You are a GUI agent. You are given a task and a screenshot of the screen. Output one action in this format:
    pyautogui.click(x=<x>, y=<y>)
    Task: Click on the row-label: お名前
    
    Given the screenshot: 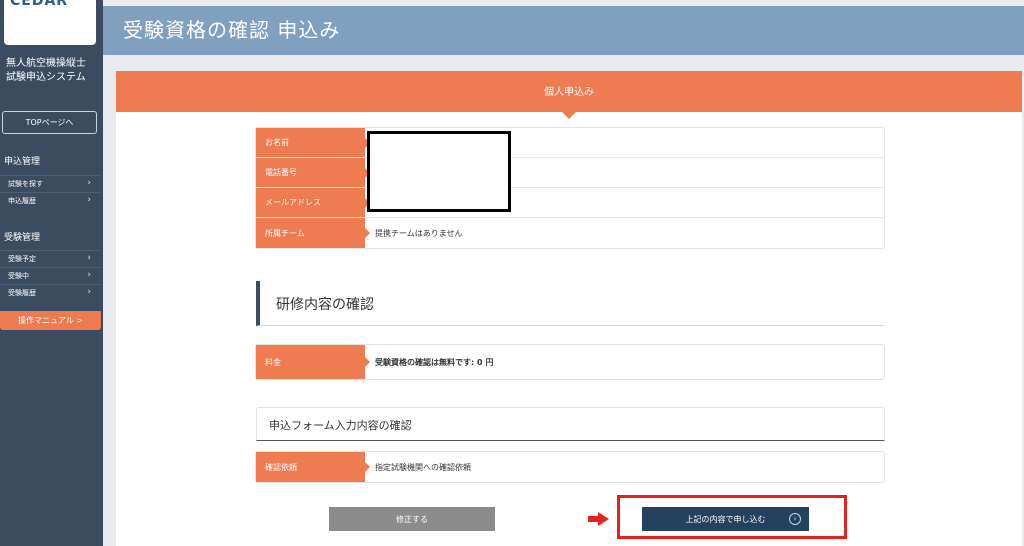 What is the action you would take?
    pyautogui.click(x=313, y=142)
    